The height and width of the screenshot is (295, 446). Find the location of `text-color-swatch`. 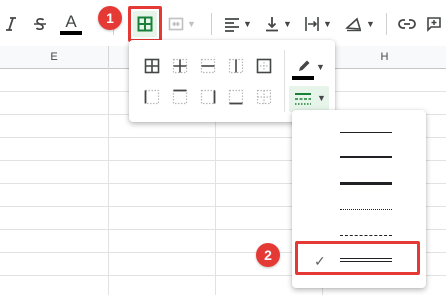

text-color-swatch is located at coordinates (71, 33).